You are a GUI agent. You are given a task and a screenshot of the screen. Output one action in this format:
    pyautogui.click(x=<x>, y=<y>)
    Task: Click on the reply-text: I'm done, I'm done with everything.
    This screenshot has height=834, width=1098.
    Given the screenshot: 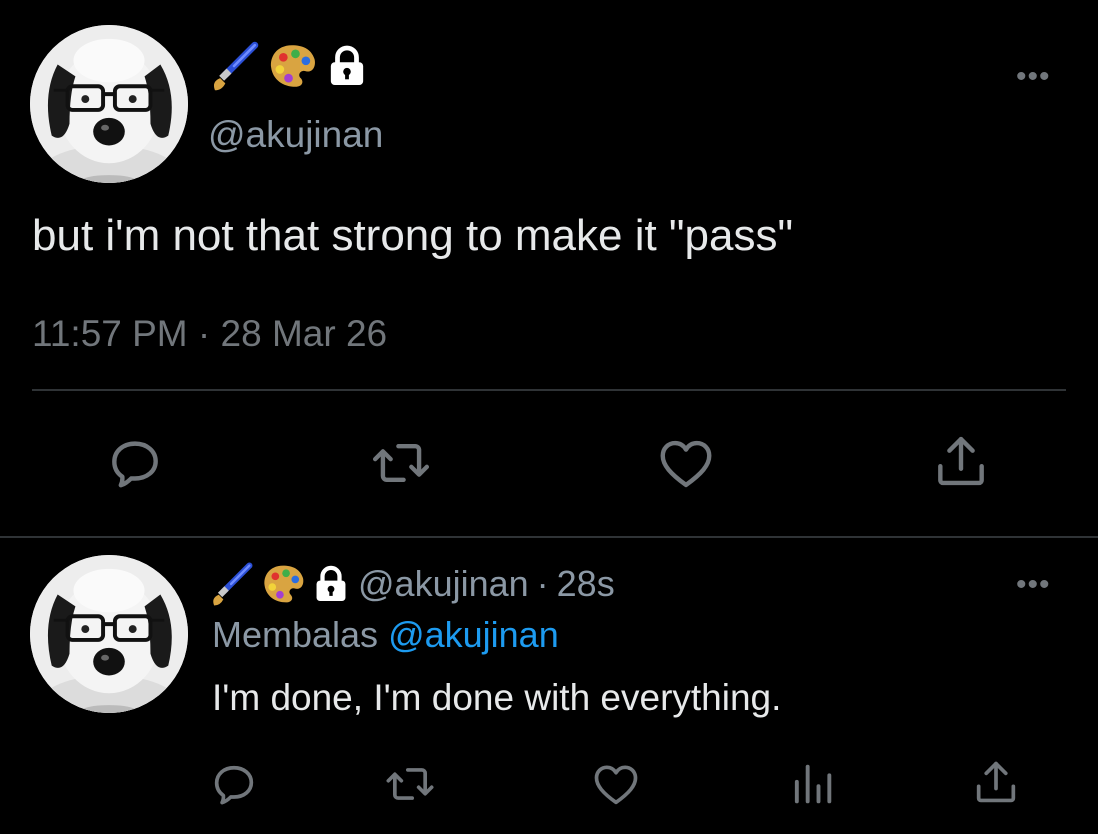 What is the action you would take?
    pyautogui.click(x=497, y=697)
    